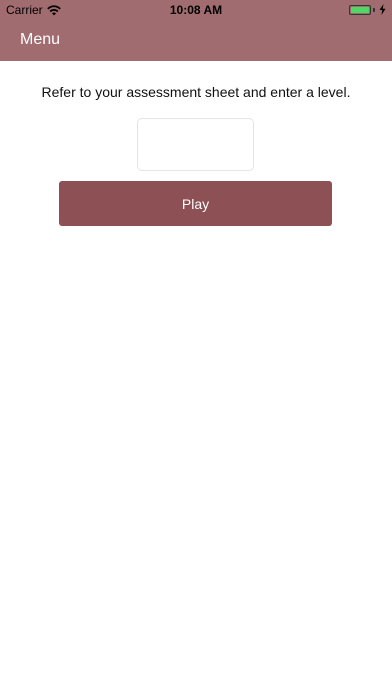  I want to click on play-button: Play, so click(195, 203).